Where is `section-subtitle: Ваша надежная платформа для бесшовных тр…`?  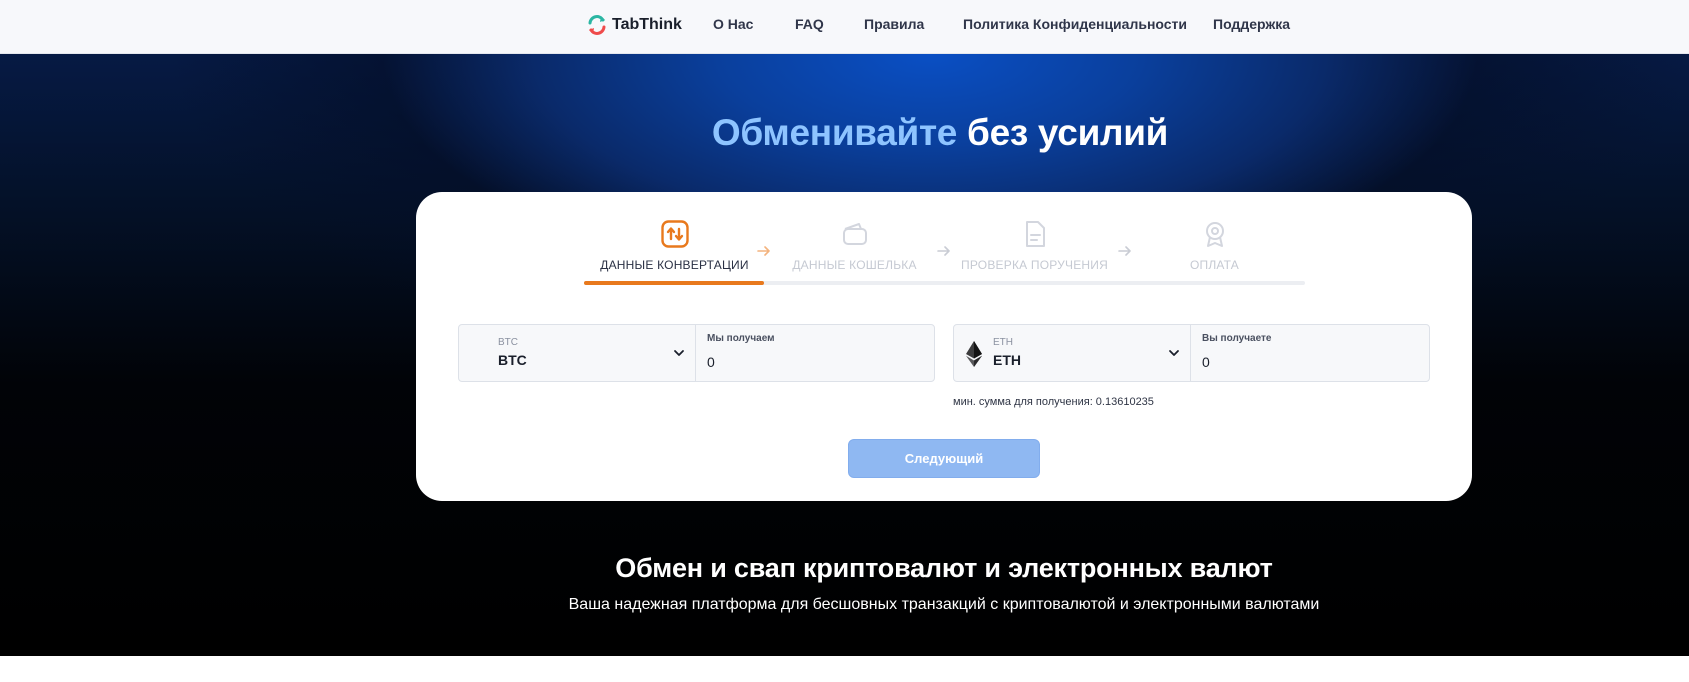
section-subtitle: Ваша надежная платформа для бесшовных тр… is located at coordinates (944, 604).